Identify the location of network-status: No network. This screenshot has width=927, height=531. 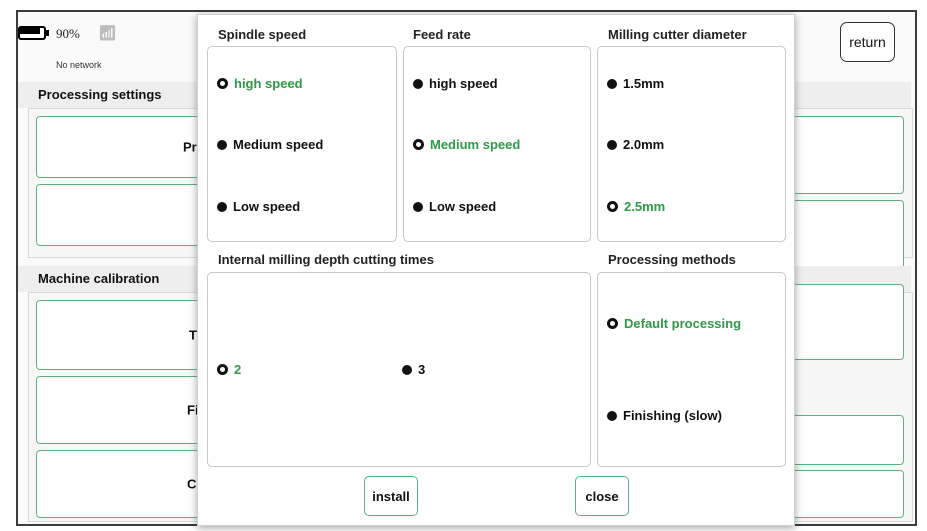
(79, 65).